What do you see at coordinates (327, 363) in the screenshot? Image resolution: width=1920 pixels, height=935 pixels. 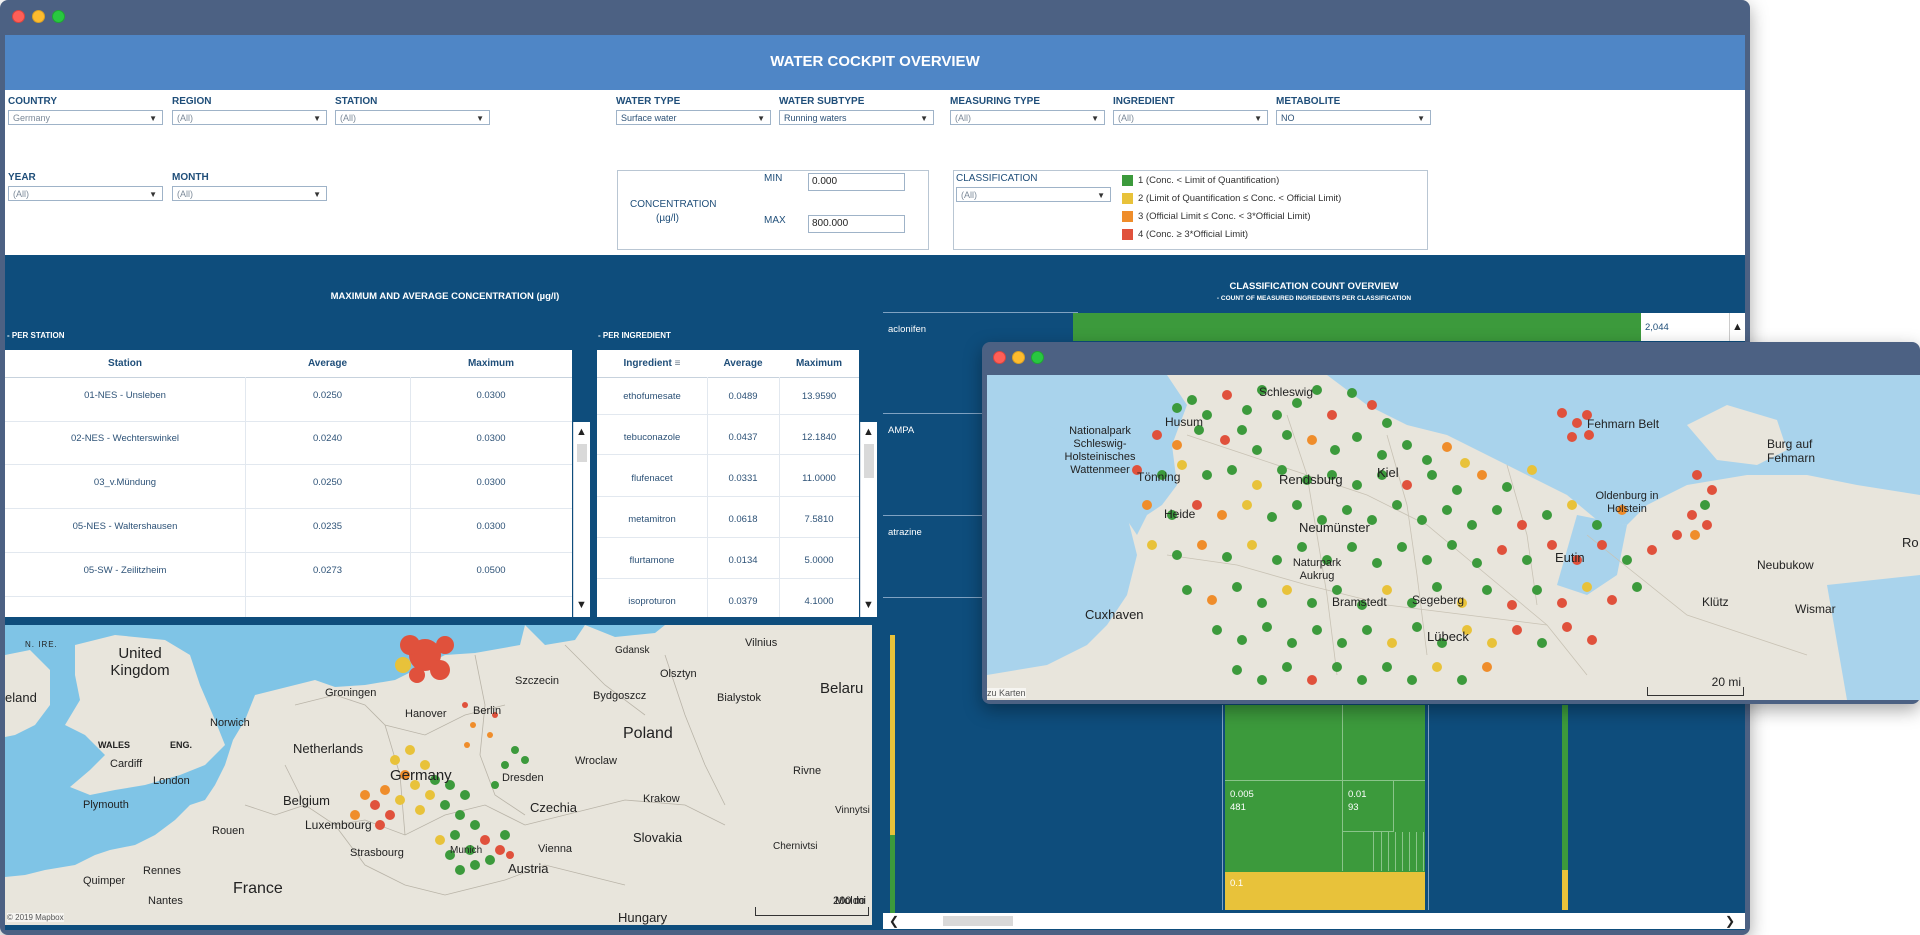 I see `station-average-col-header: Average` at bounding box center [327, 363].